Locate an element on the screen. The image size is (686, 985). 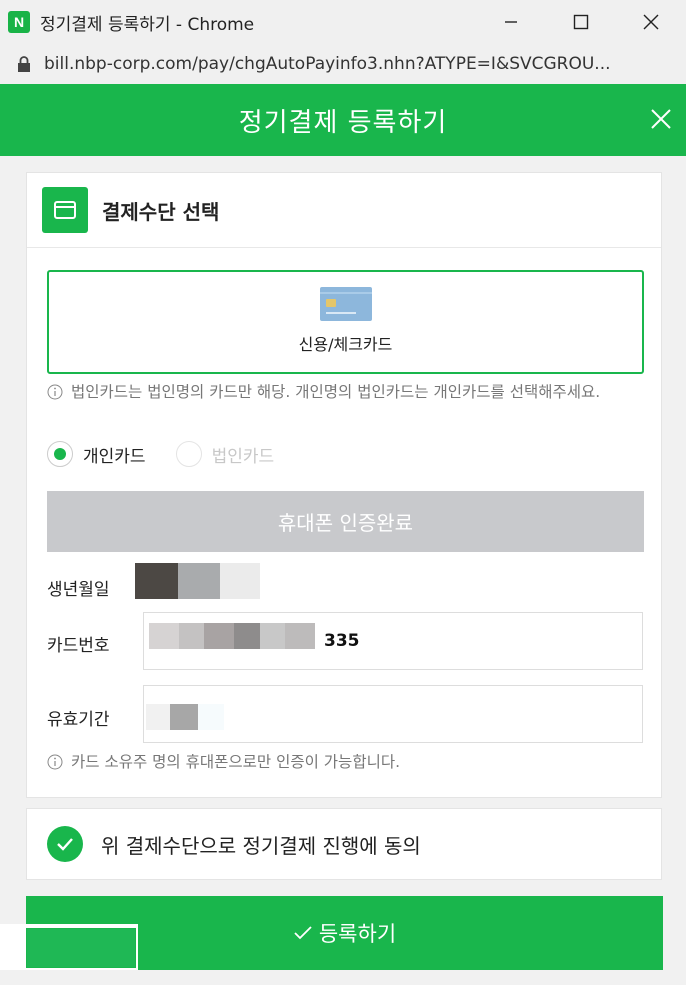
maximize-icon is located at coordinates (581, 22).